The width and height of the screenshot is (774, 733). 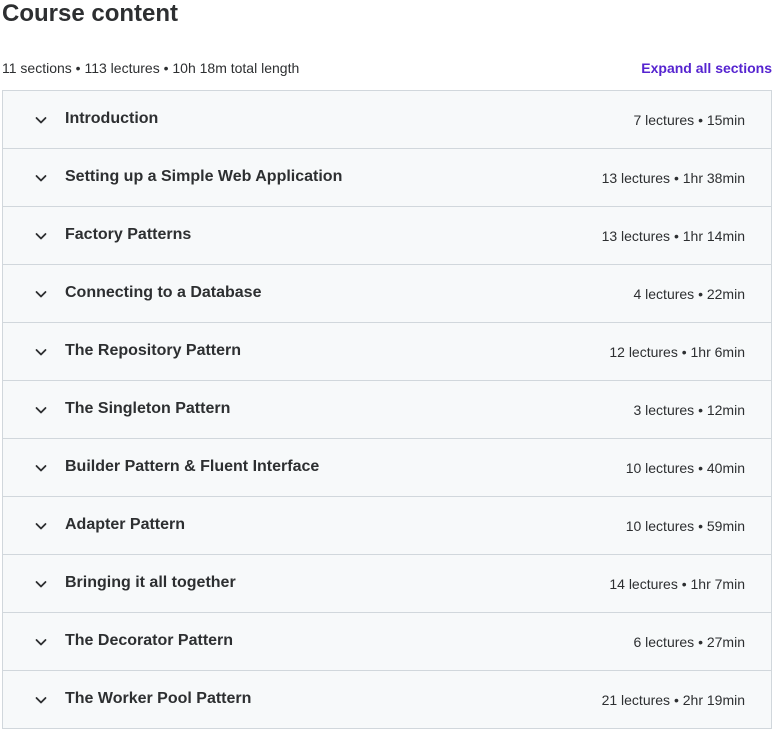 What do you see at coordinates (387, 120) in the screenshot?
I see `section-row: Introduction 7 lectures • 15min` at bounding box center [387, 120].